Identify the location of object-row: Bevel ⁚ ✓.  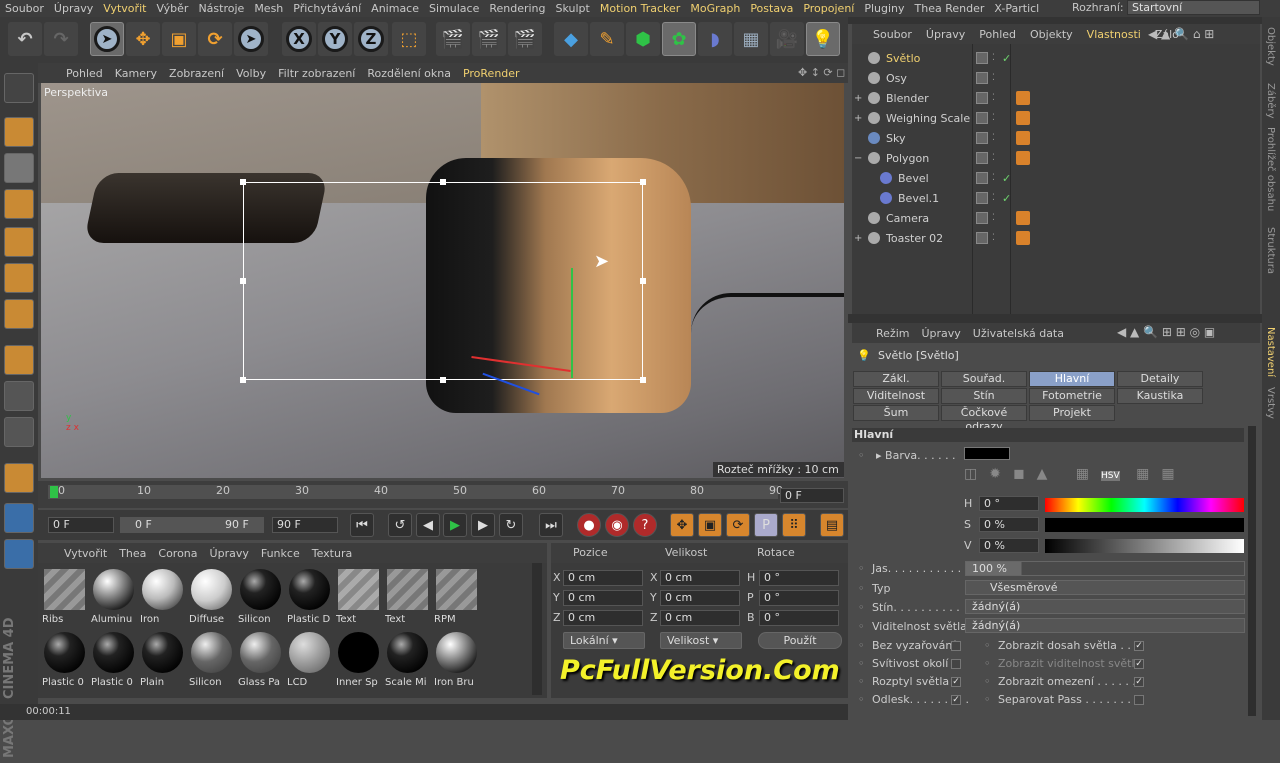
(1056, 178).